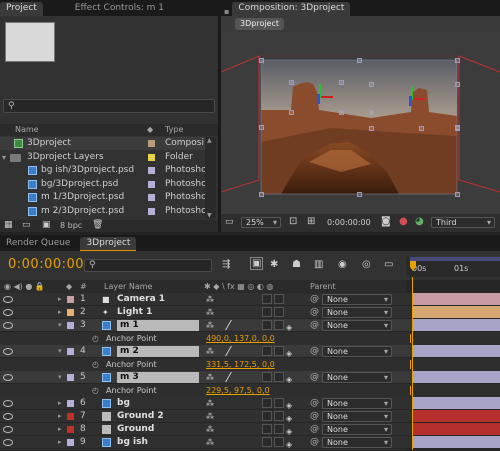  I want to click on stopwatch-icon: ◴, so click(95, 390).